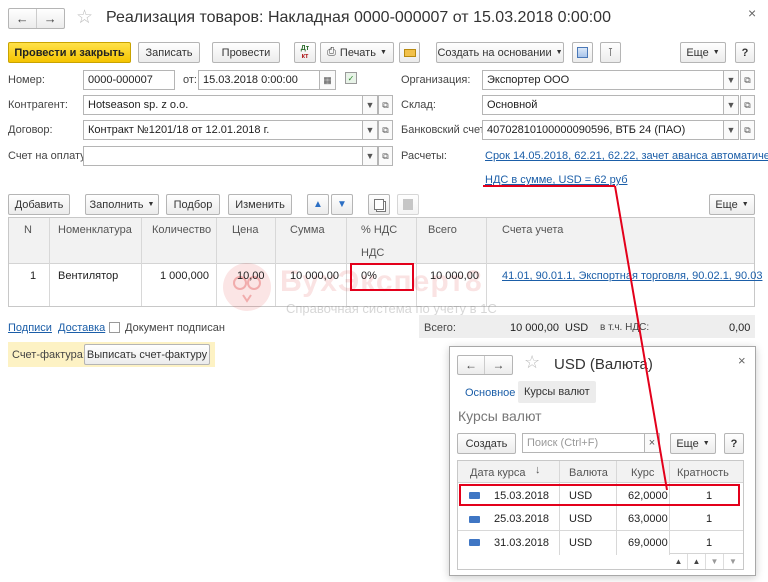 This screenshot has height=582, width=768. What do you see at coordinates (48, 156) in the screenshot?
I see `invoice-payment-label: Счет на оплату:` at bounding box center [48, 156].